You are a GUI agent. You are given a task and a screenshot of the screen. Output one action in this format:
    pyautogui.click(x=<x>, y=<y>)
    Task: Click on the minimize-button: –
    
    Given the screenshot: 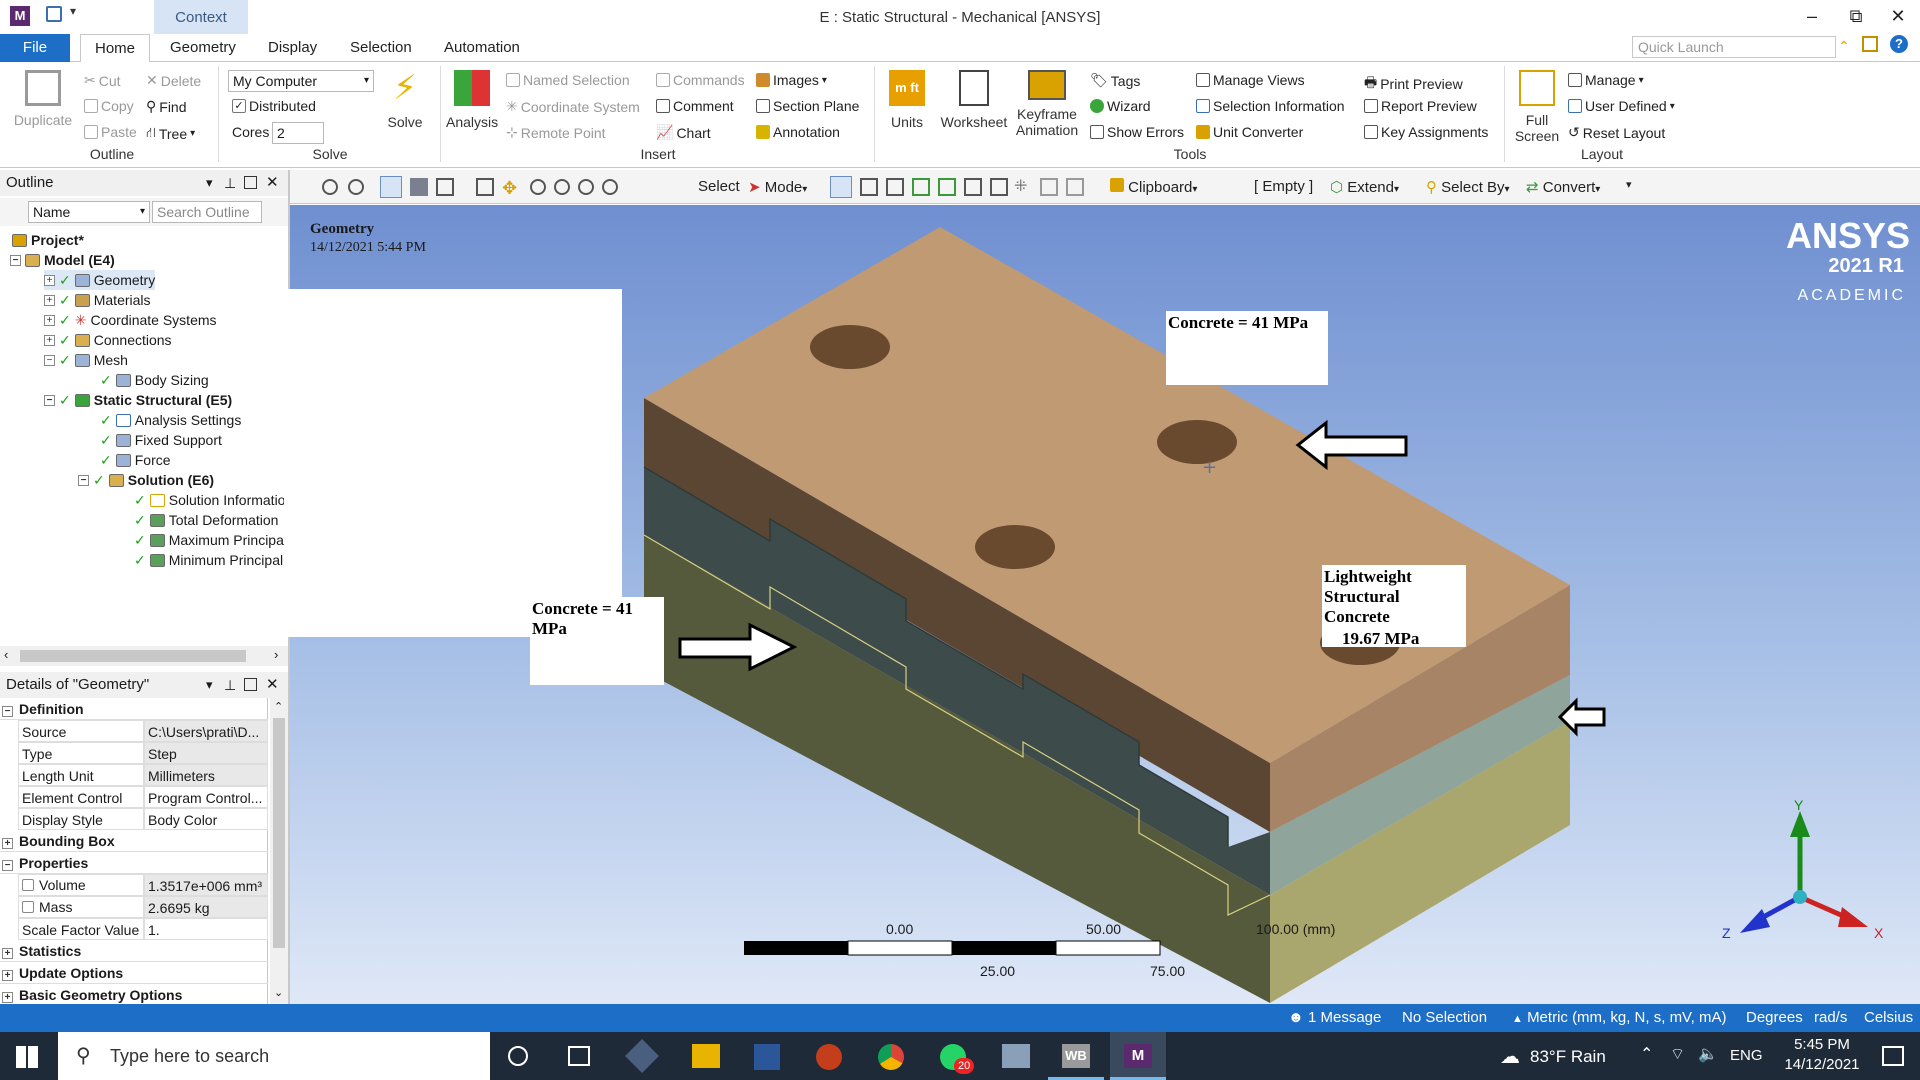 What is the action you would take?
    pyautogui.click(x=1812, y=18)
    